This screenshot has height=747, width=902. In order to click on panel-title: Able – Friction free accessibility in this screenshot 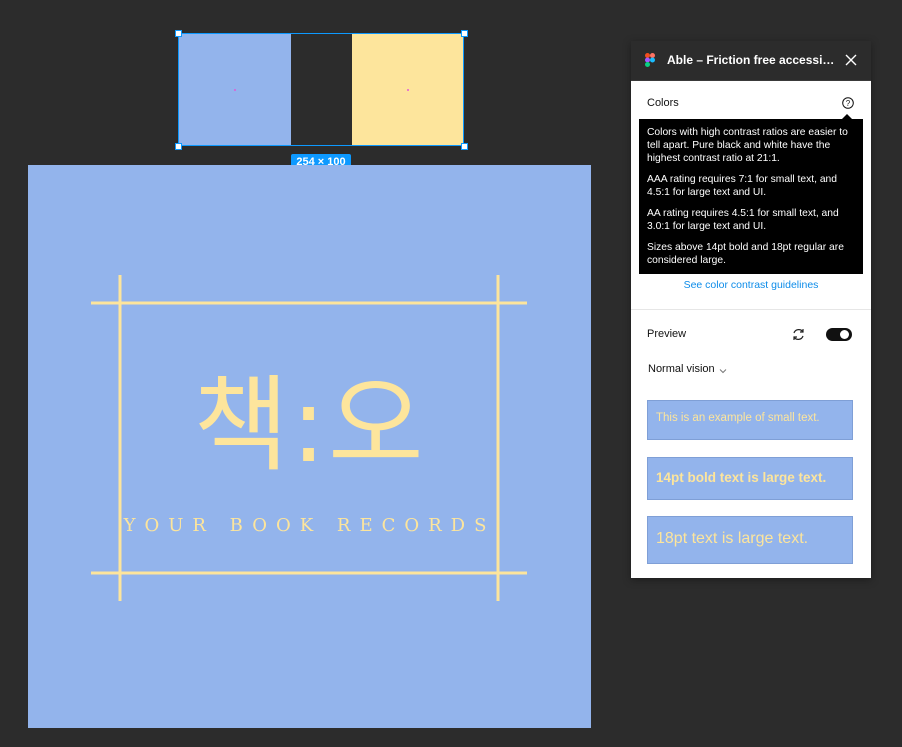, I will do `click(752, 60)`.